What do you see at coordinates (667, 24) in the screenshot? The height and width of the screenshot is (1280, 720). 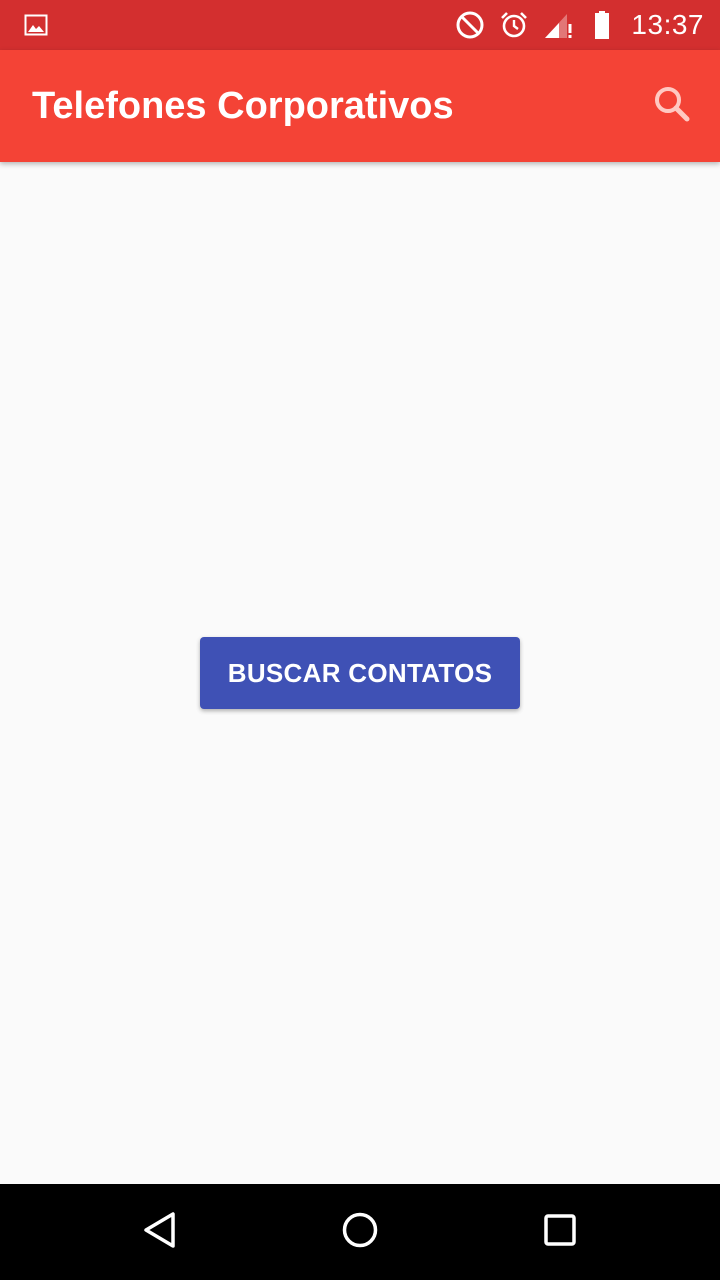 I see `status-time: 13:37` at bounding box center [667, 24].